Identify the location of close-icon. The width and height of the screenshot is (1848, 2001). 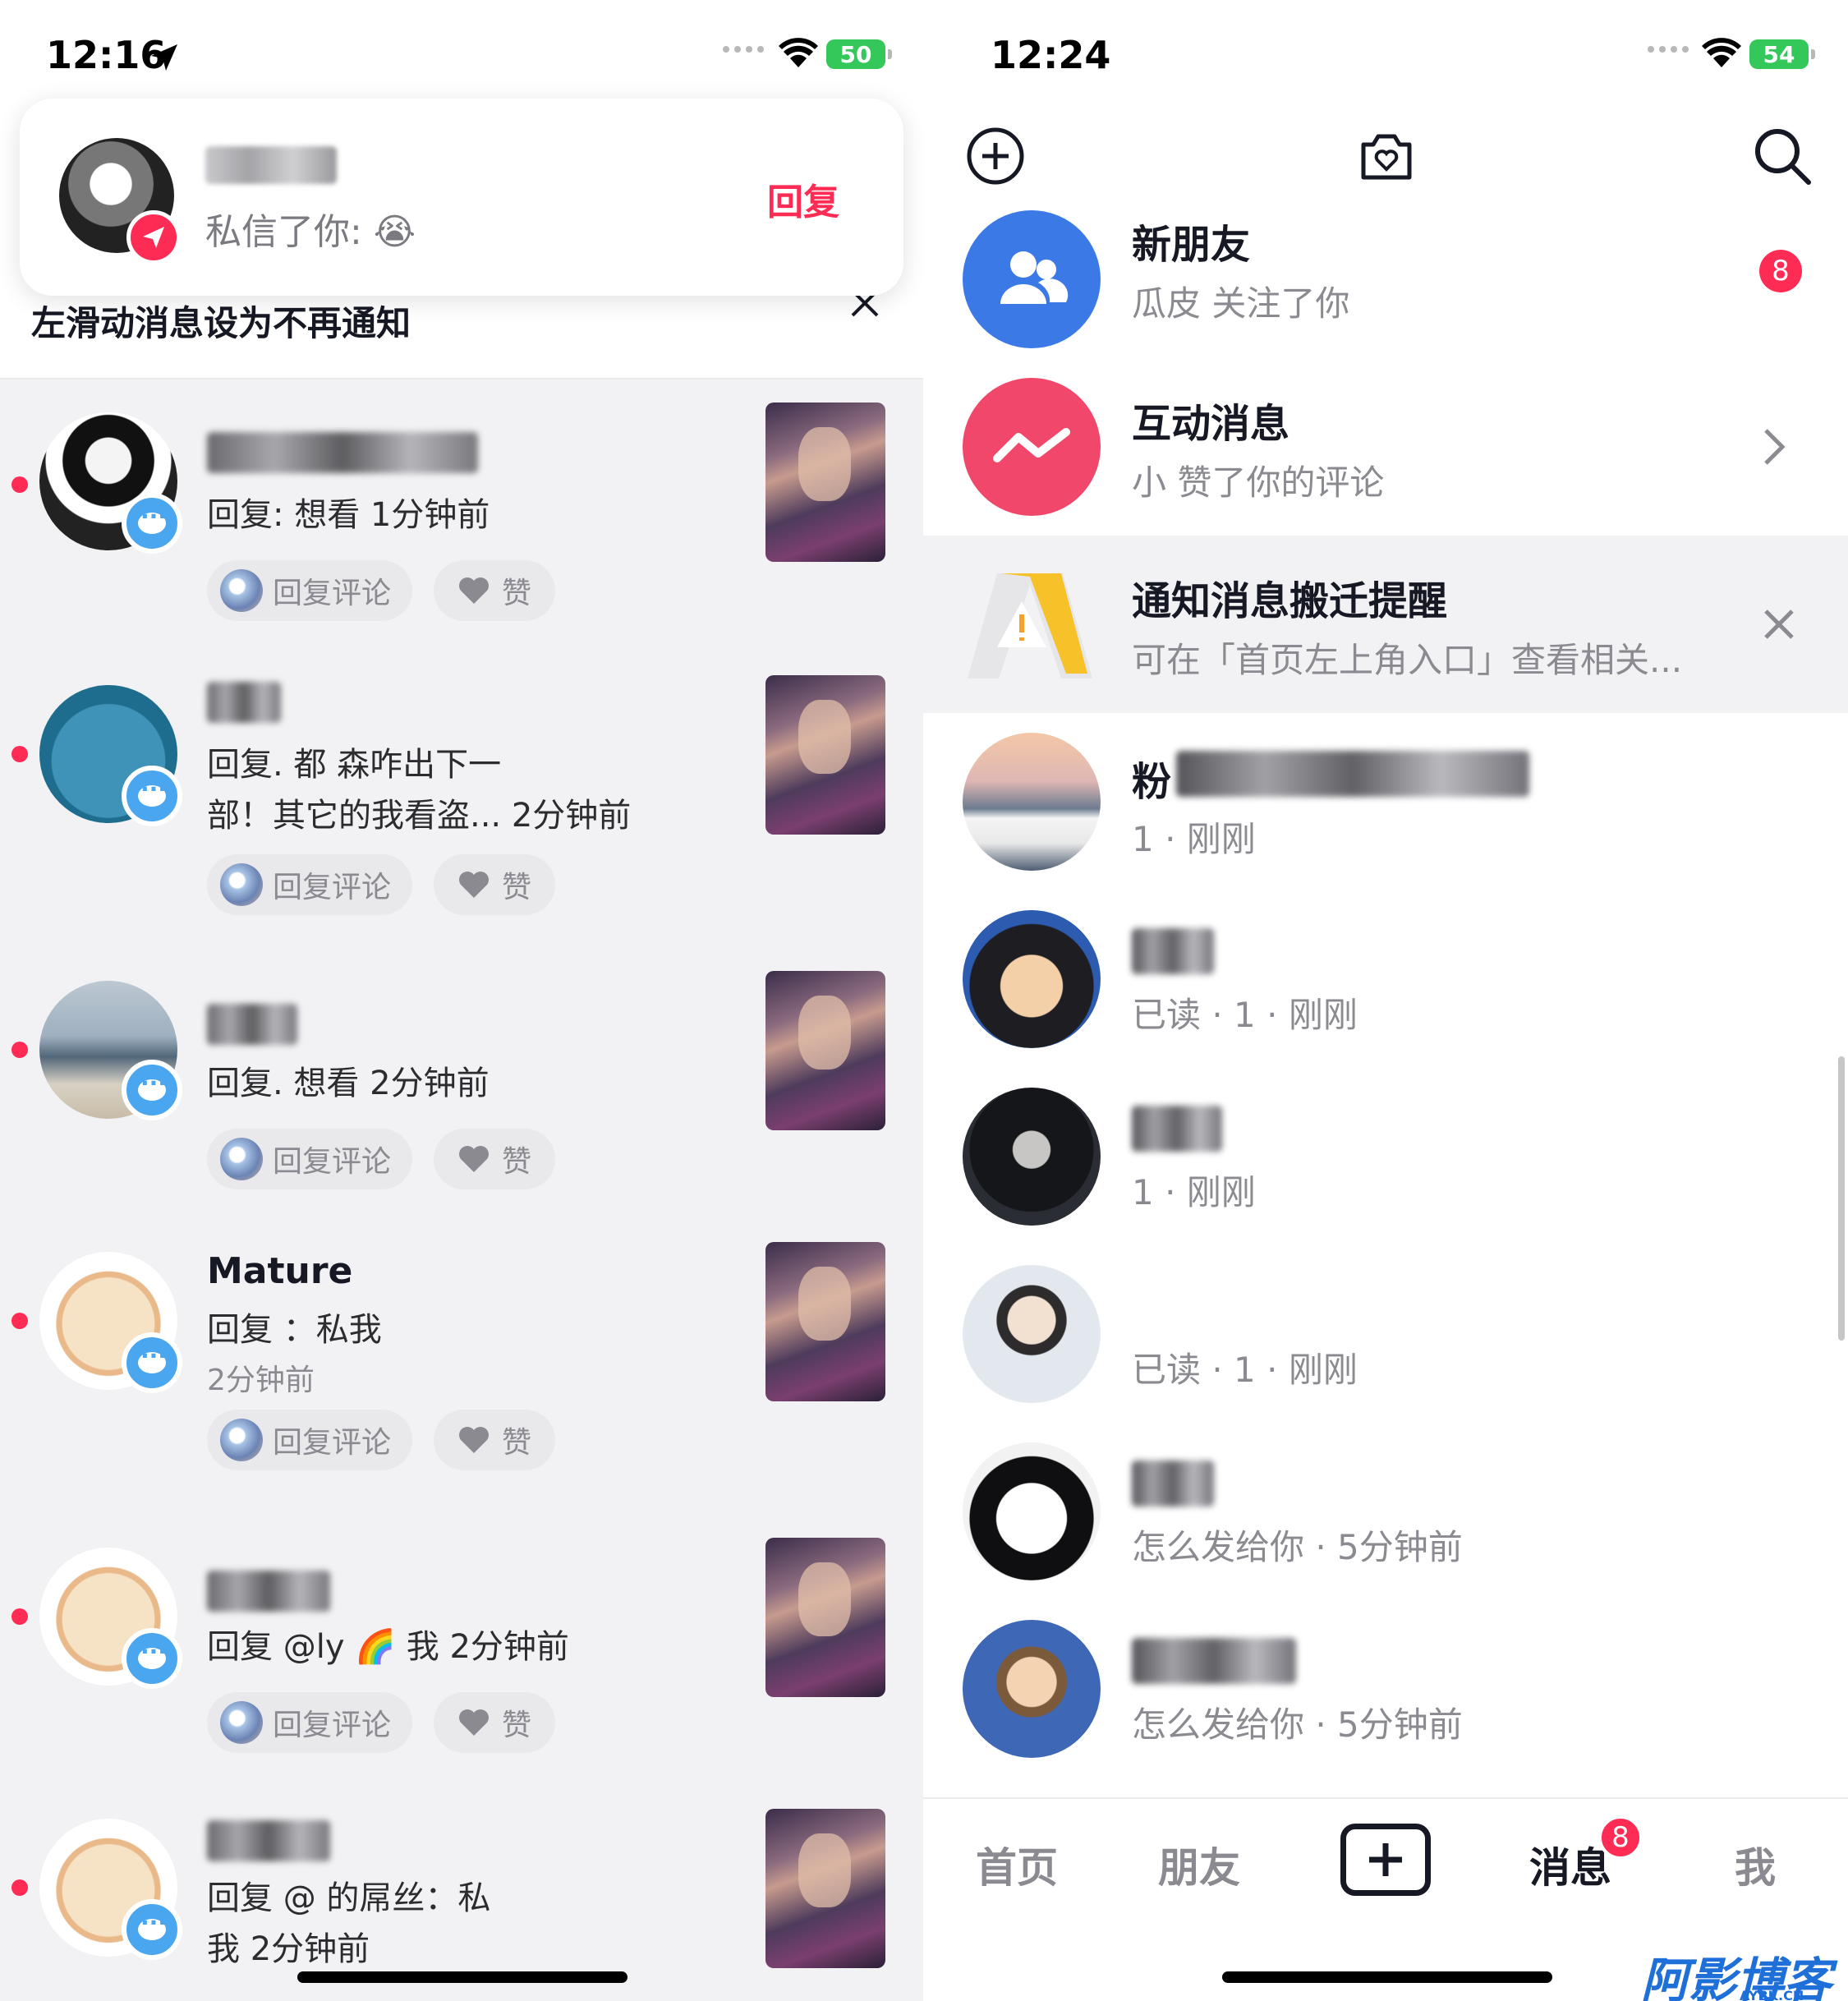
(1779, 624).